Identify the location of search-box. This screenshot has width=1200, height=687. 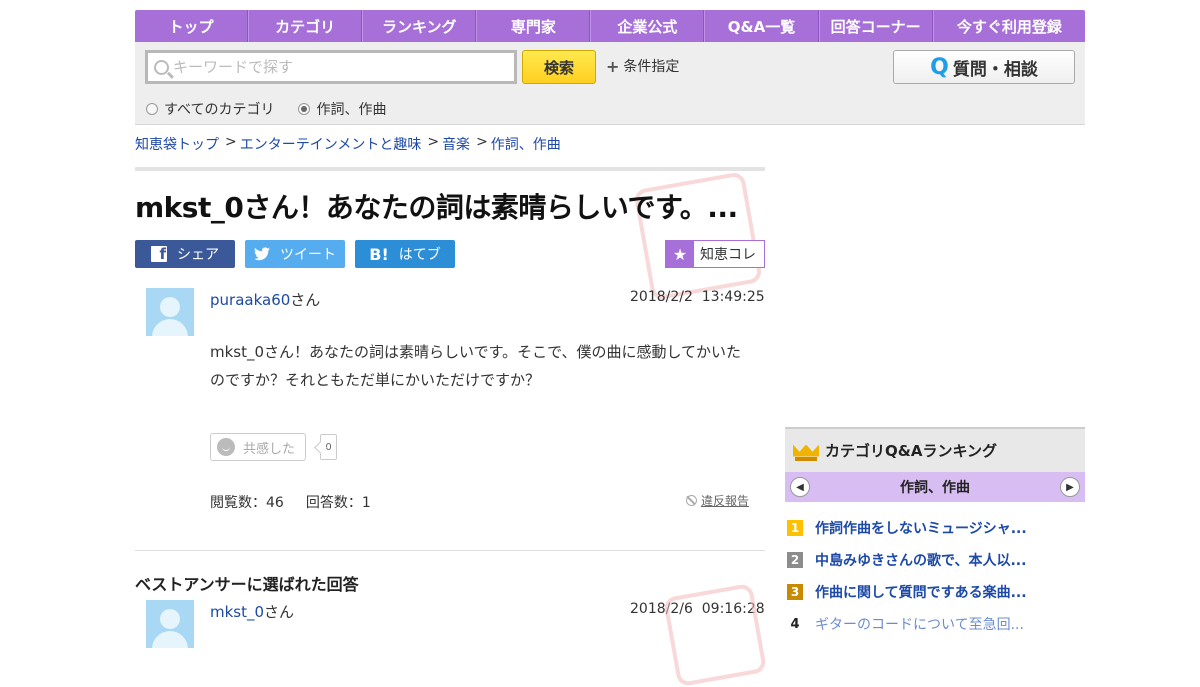
(331, 67).